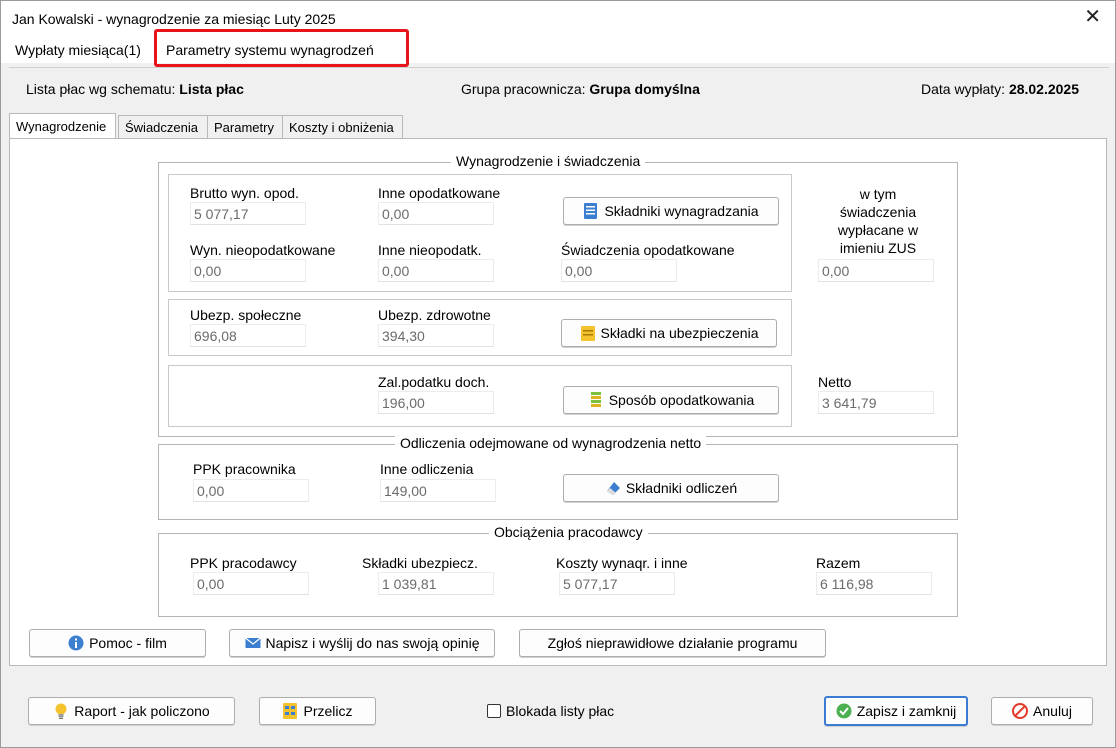 Image resolution: width=1116 pixels, height=748 pixels. What do you see at coordinates (1052, 711) in the screenshot?
I see `anuluj-label: Anuluj` at bounding box center [1052, 711].